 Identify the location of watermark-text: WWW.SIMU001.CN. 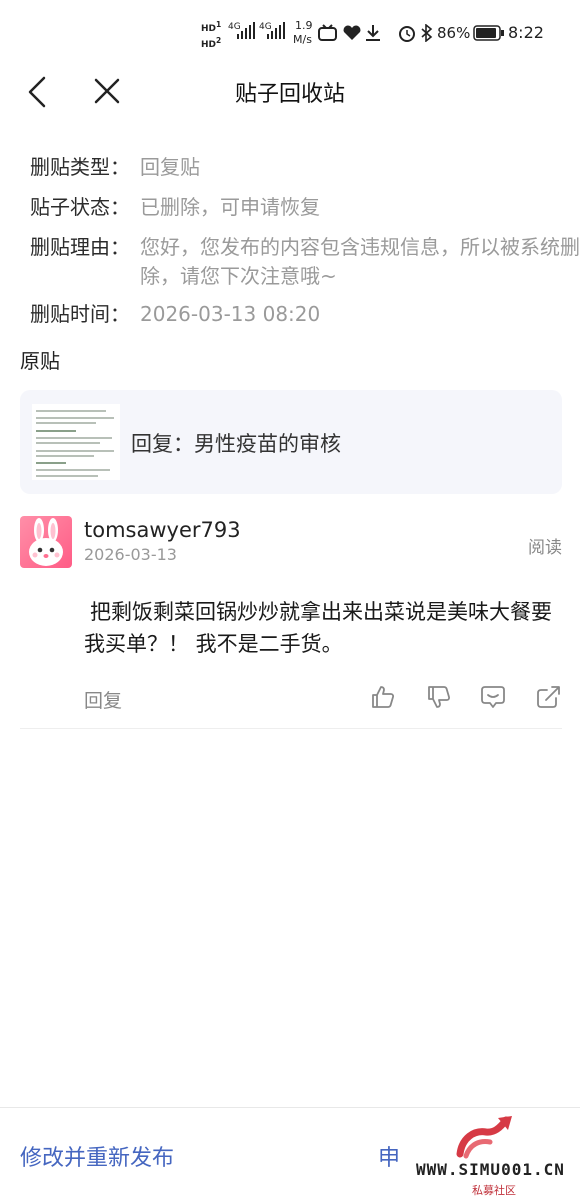
(490, 1169).